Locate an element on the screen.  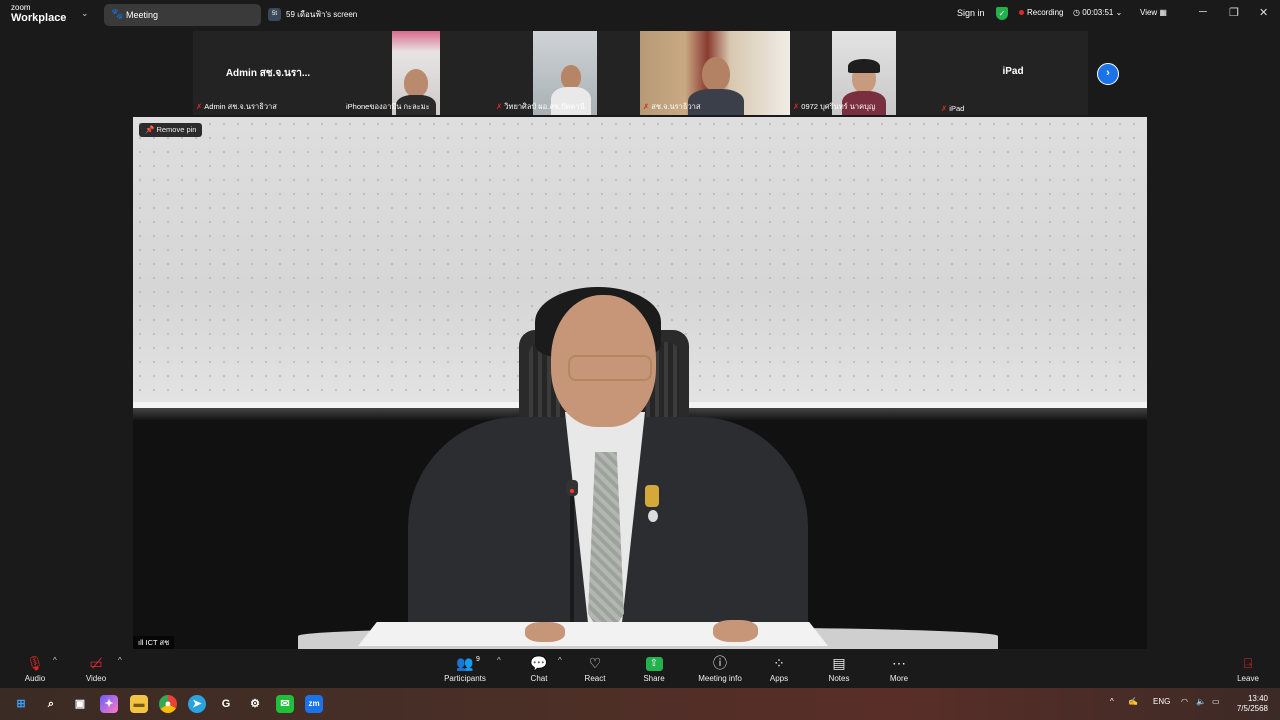
recording-label: Recording is located at coordinates (1045, 12).